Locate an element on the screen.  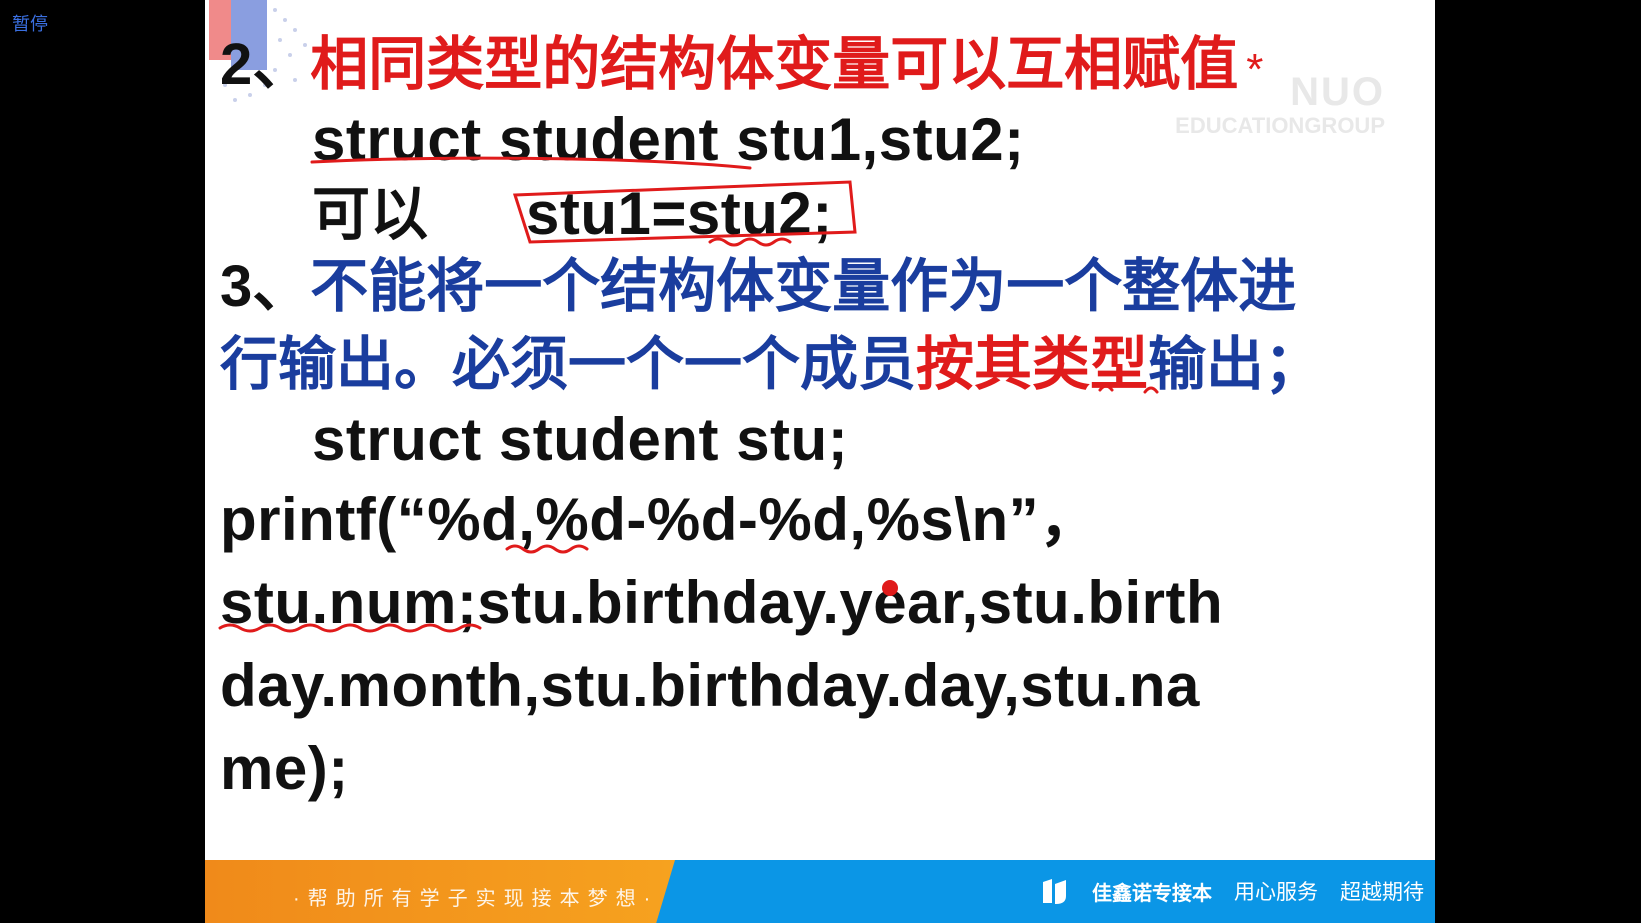
point-3-line2: 行输出。必须一个一个成员按其类型输出； is located at coordinates (771, 365).